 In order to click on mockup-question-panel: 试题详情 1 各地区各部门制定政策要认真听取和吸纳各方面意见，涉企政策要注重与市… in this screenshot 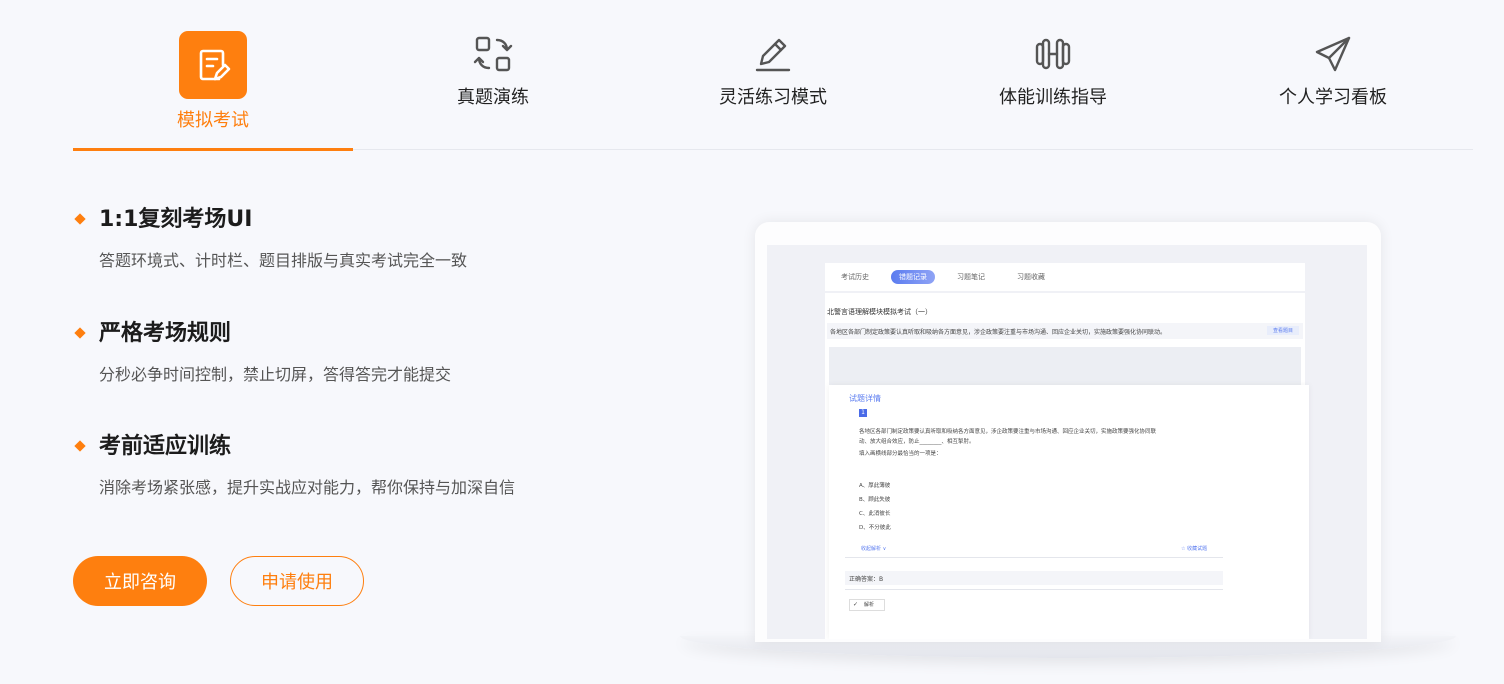, I will do `click(1069, 512)`.